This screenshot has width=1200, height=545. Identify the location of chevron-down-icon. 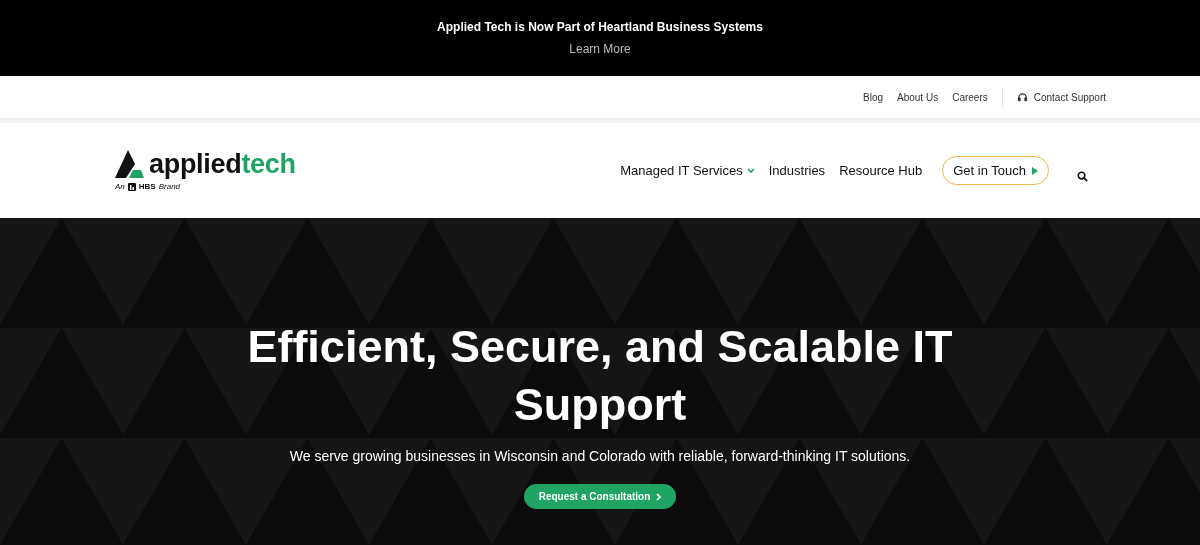
(750, 170).